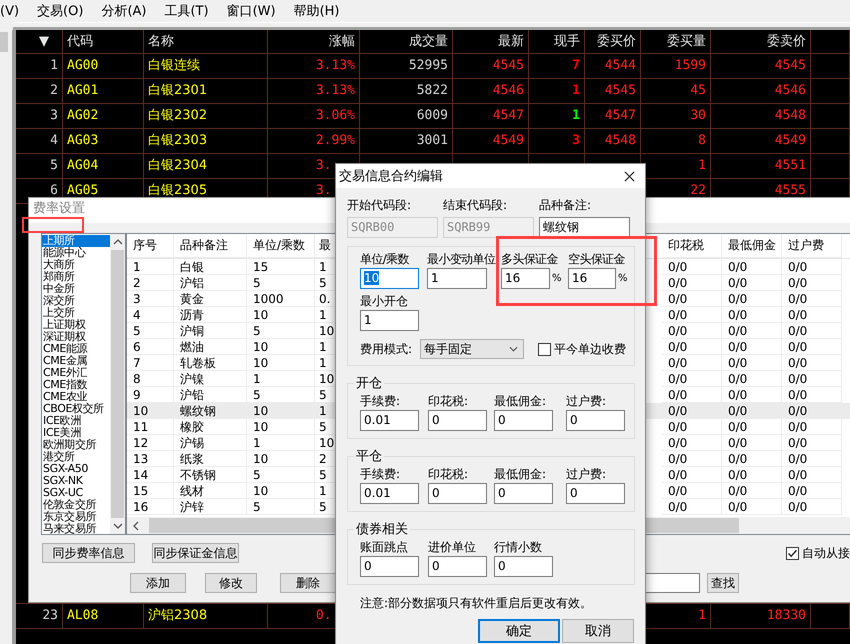  What do you see at coordinates (158, 583) in the screenshot?
I see `action-button: 添加` at bounding box center [158, 583].